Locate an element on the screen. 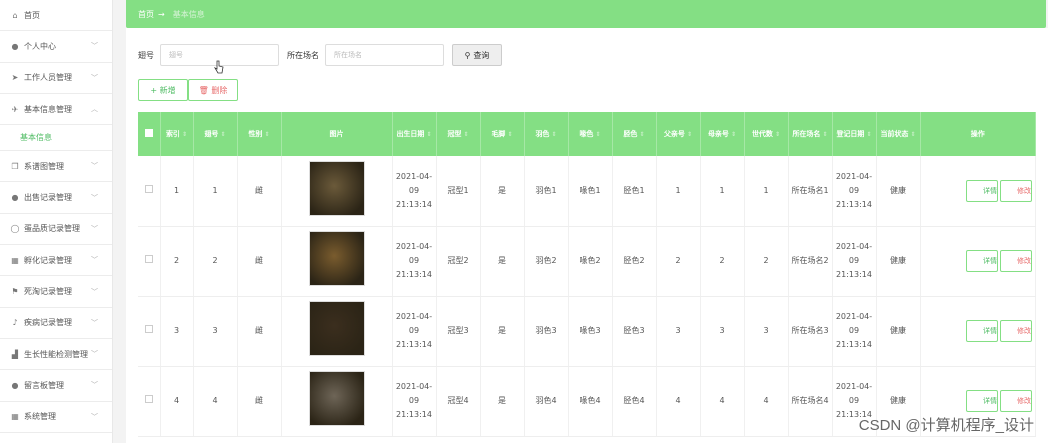 The width and height of the screenshot is (1048, 443). column-header: 母亲号 ⇕ is located at coordinates (722, 134).